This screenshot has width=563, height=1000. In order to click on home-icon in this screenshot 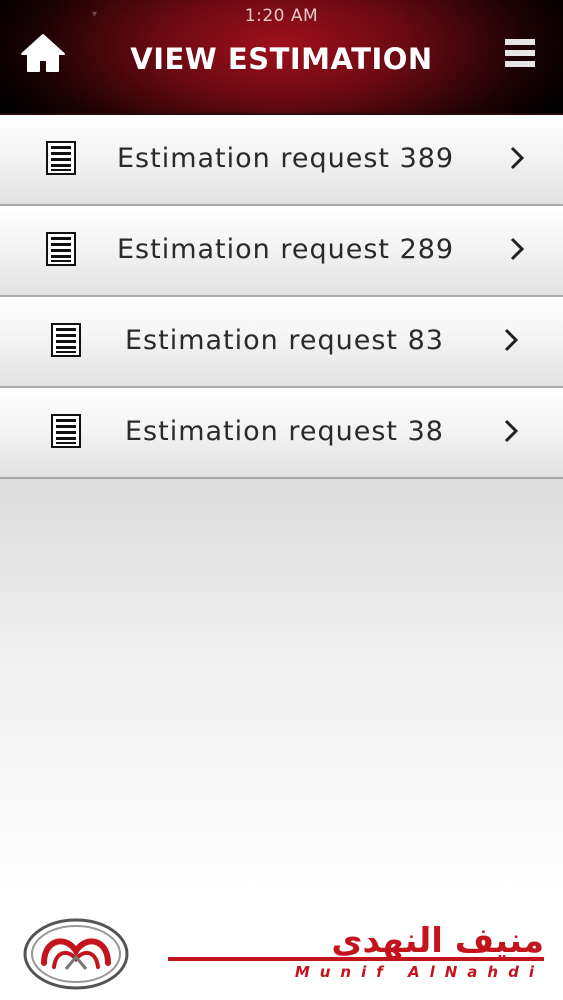, I will do `click(43, 53)`.